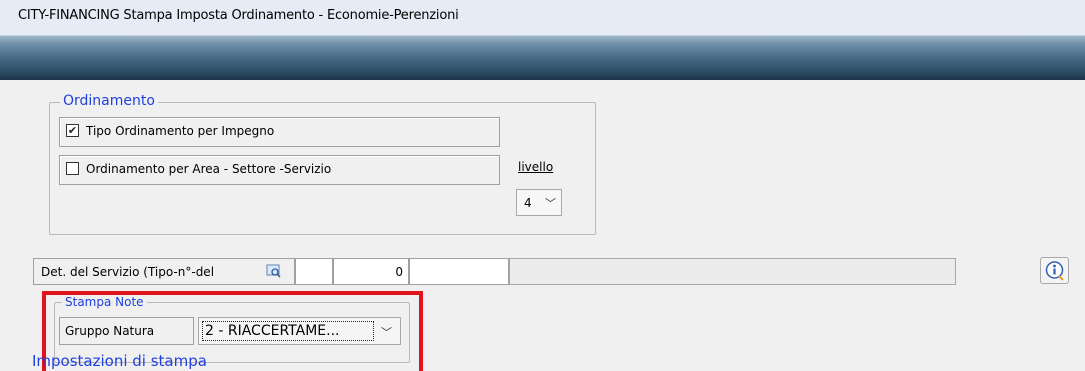 The image size is (1085, 371). What do you see at coordinates (180, 131) in the screenshot?
I see `option-label: Tipo Ordinamento per Impegno` at bounding box center [180, 131].